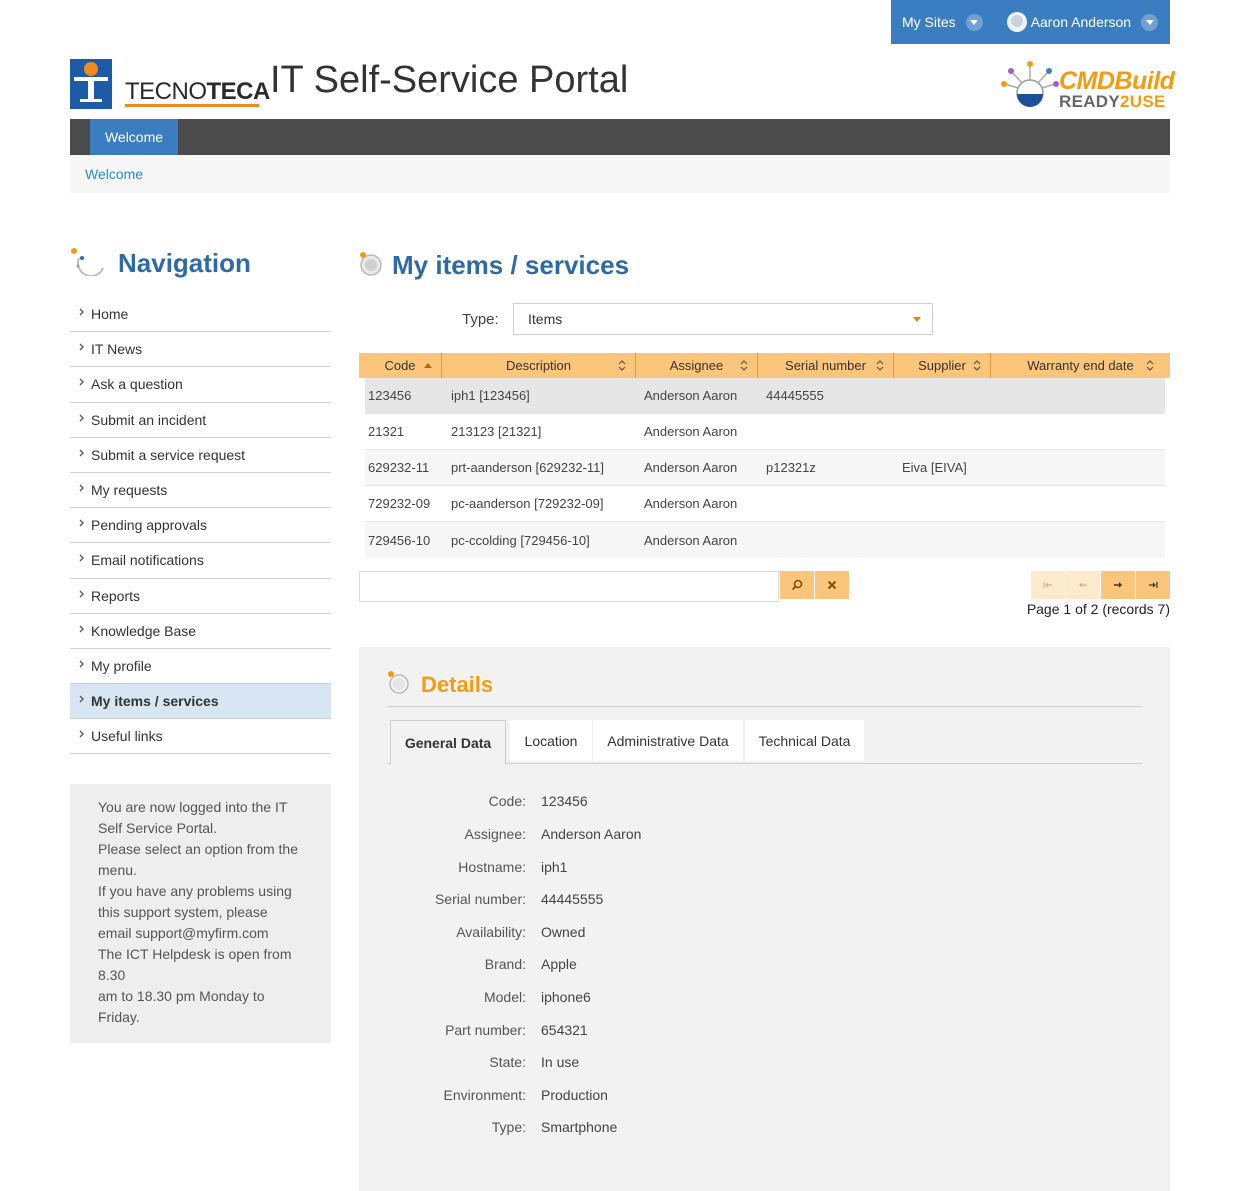 This screenshot has height=1191, width=1236. What do you see at coordinates (91, 84) in the screenshot?
I see `tecnoteca-logo-icon` at bounding box center [91, 84].